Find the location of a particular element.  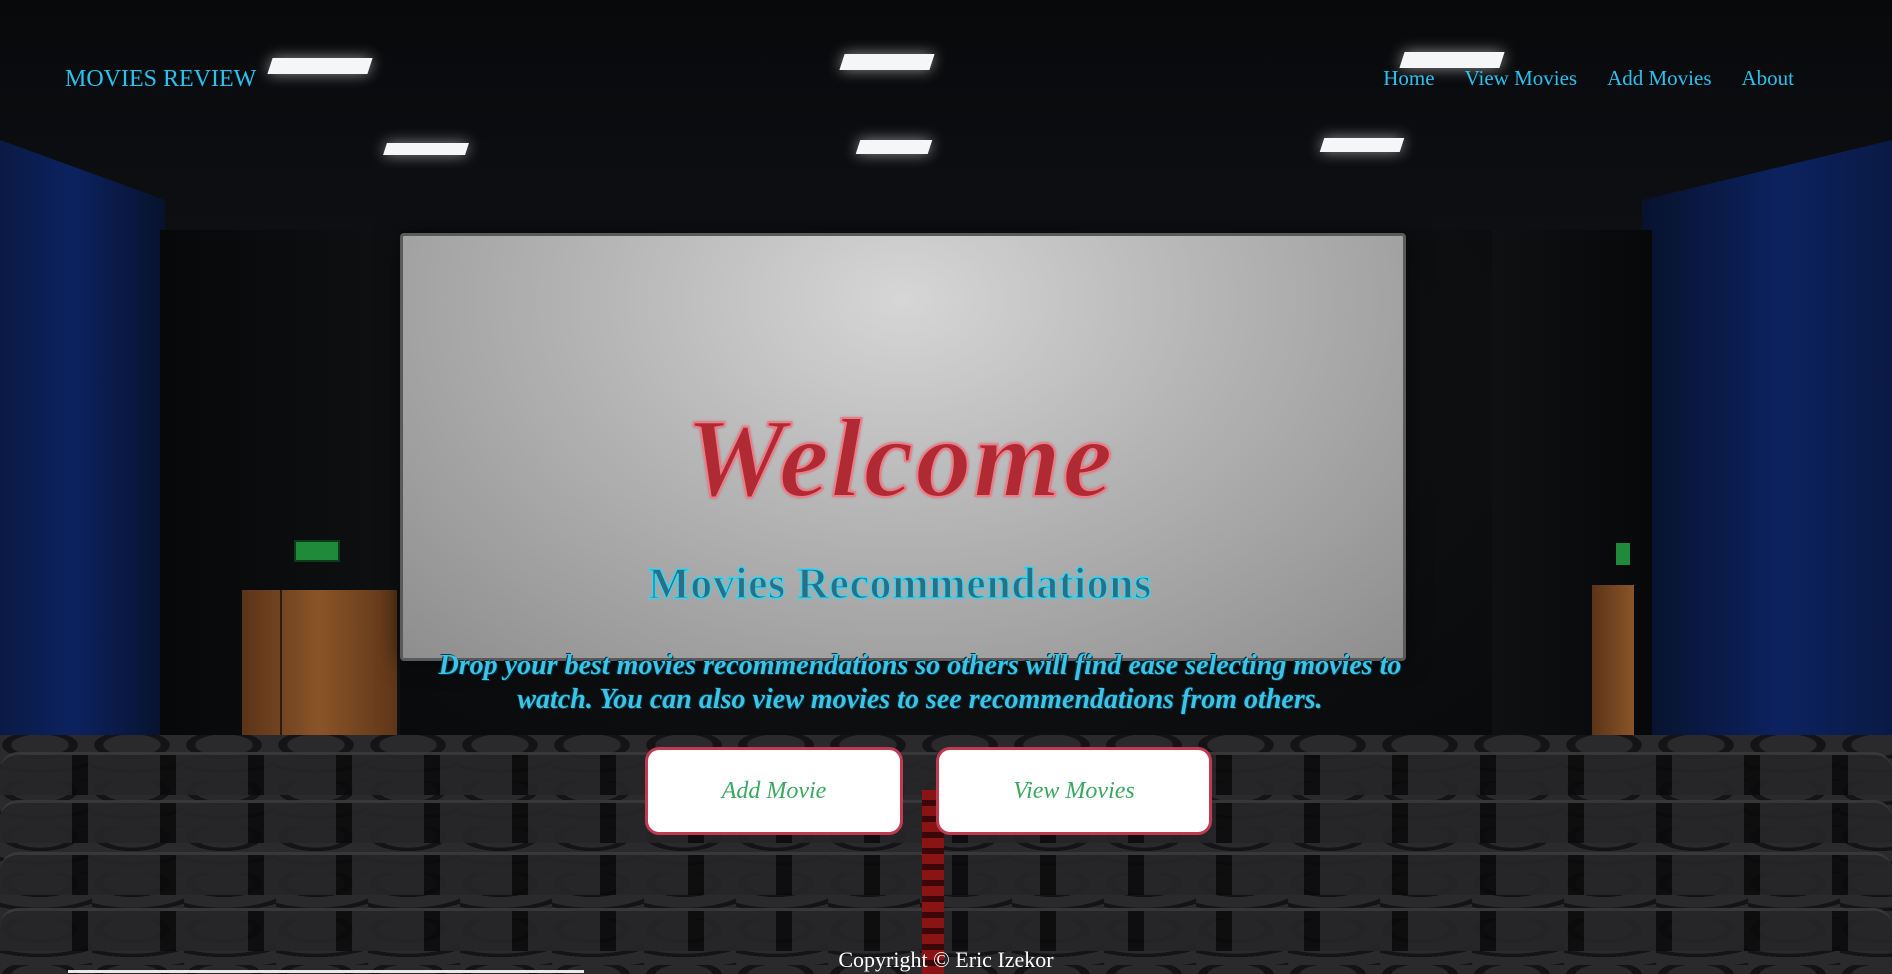

footer-divider is located at coordinates (326, 971).